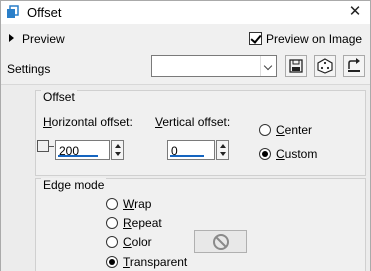 This screenshot has width=371, height=271. Describe the element at coordinates (155, 262) in the screenshot. I see `transparent-radio-label: Transparent` at that location.